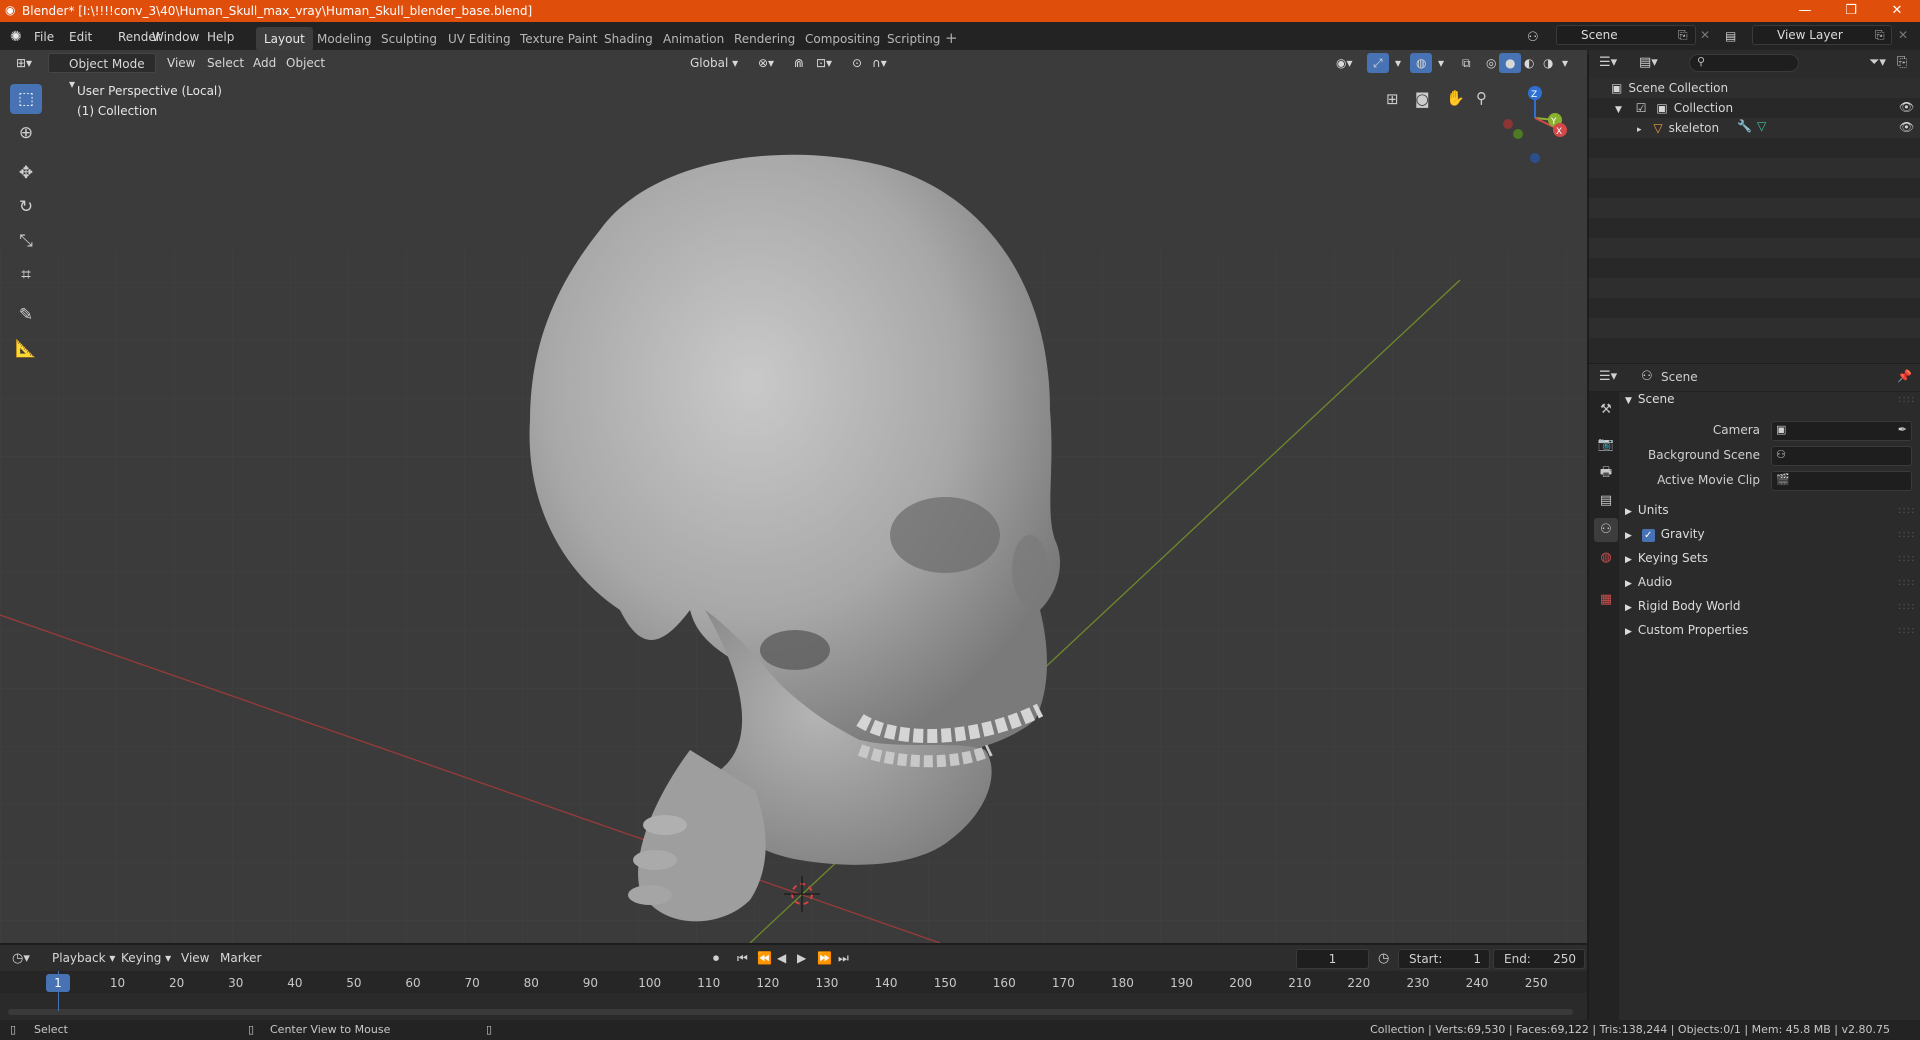  I want to click on timeline-menu-playback: Playback ▾, so click(83, 958).